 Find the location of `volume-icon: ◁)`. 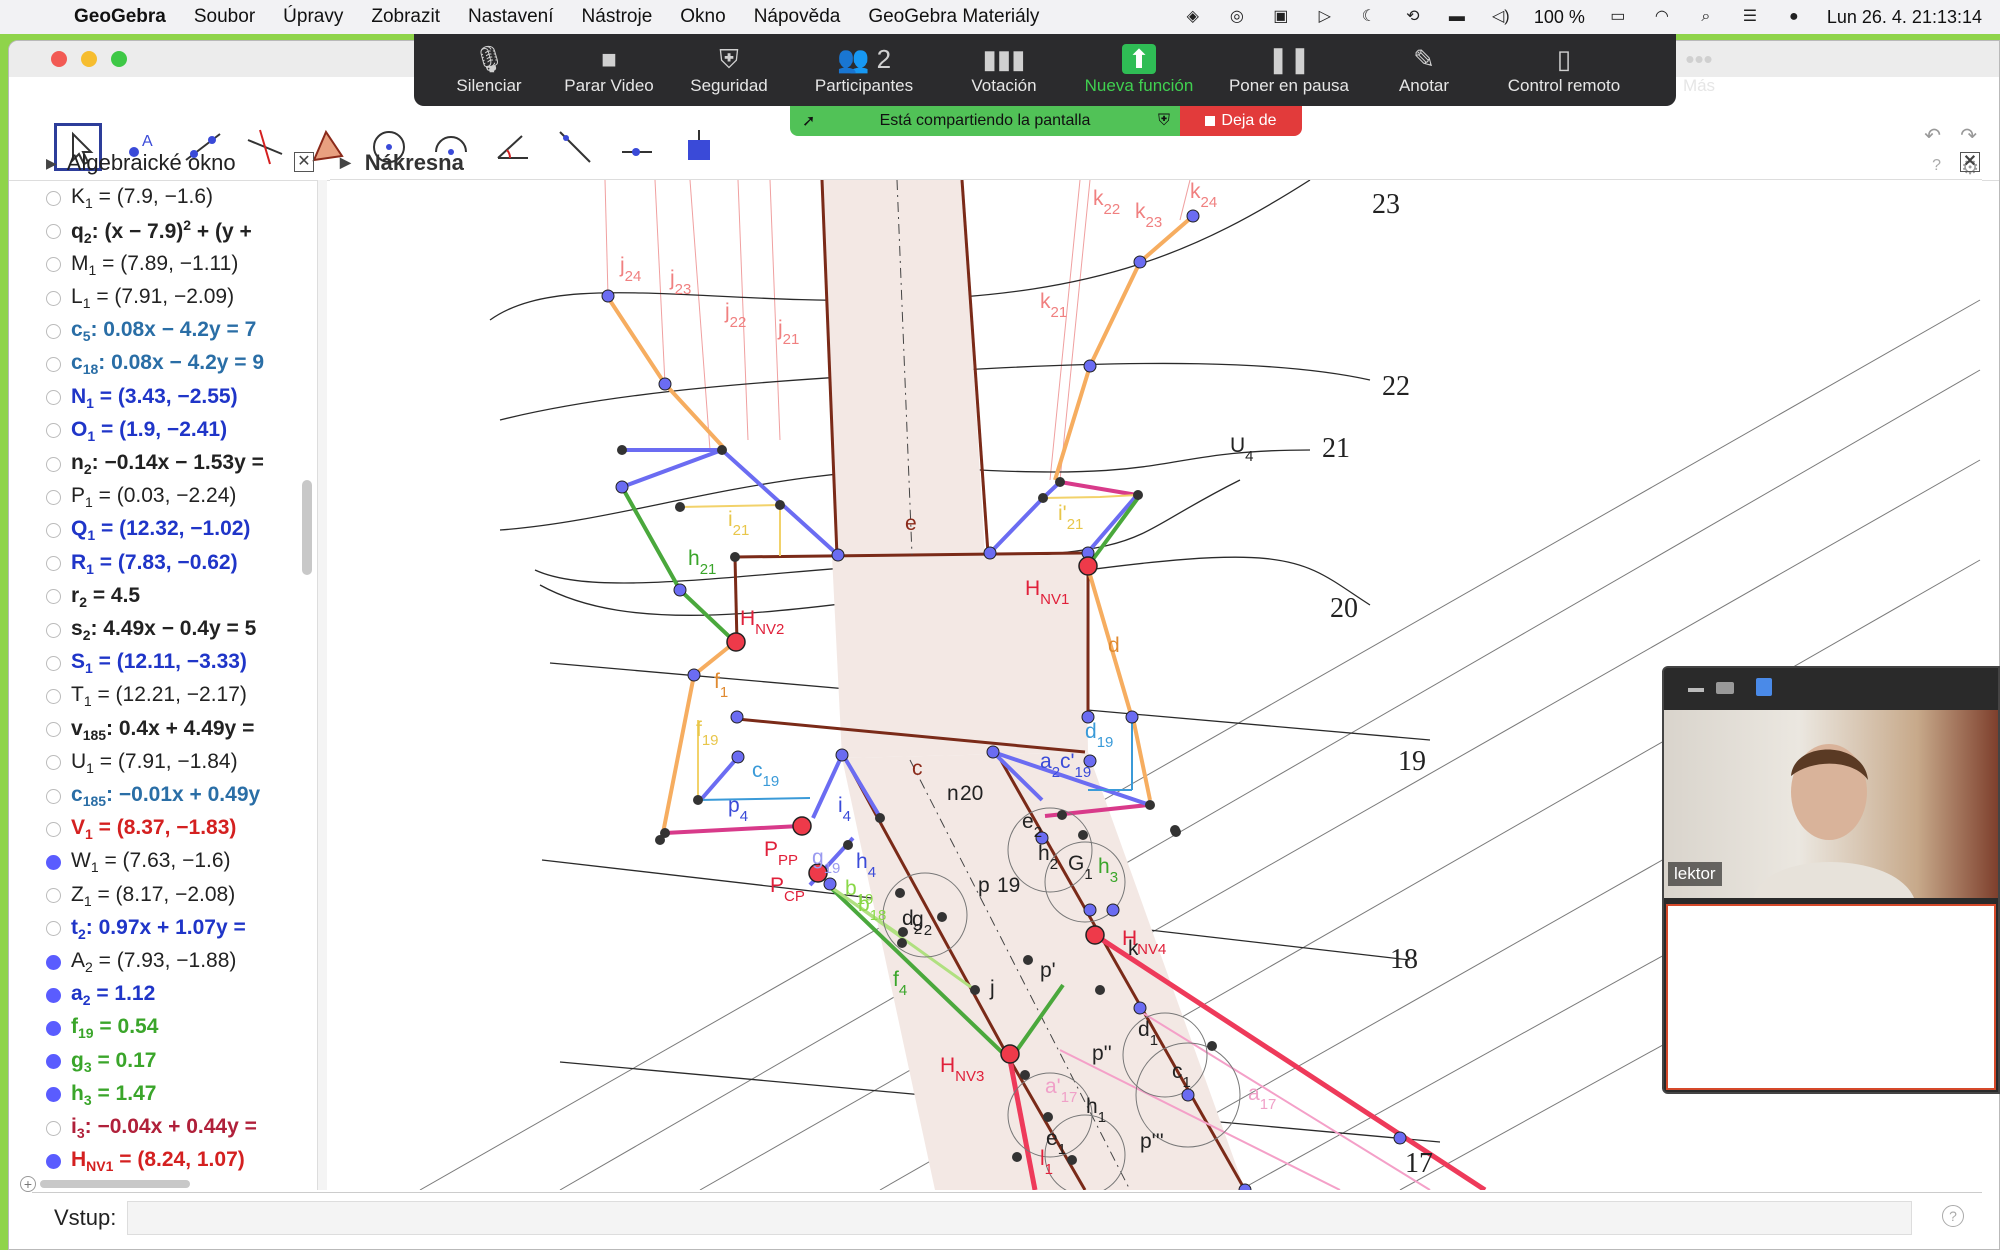

volume-icon: ◁) is located at coordinates (1501, 17).